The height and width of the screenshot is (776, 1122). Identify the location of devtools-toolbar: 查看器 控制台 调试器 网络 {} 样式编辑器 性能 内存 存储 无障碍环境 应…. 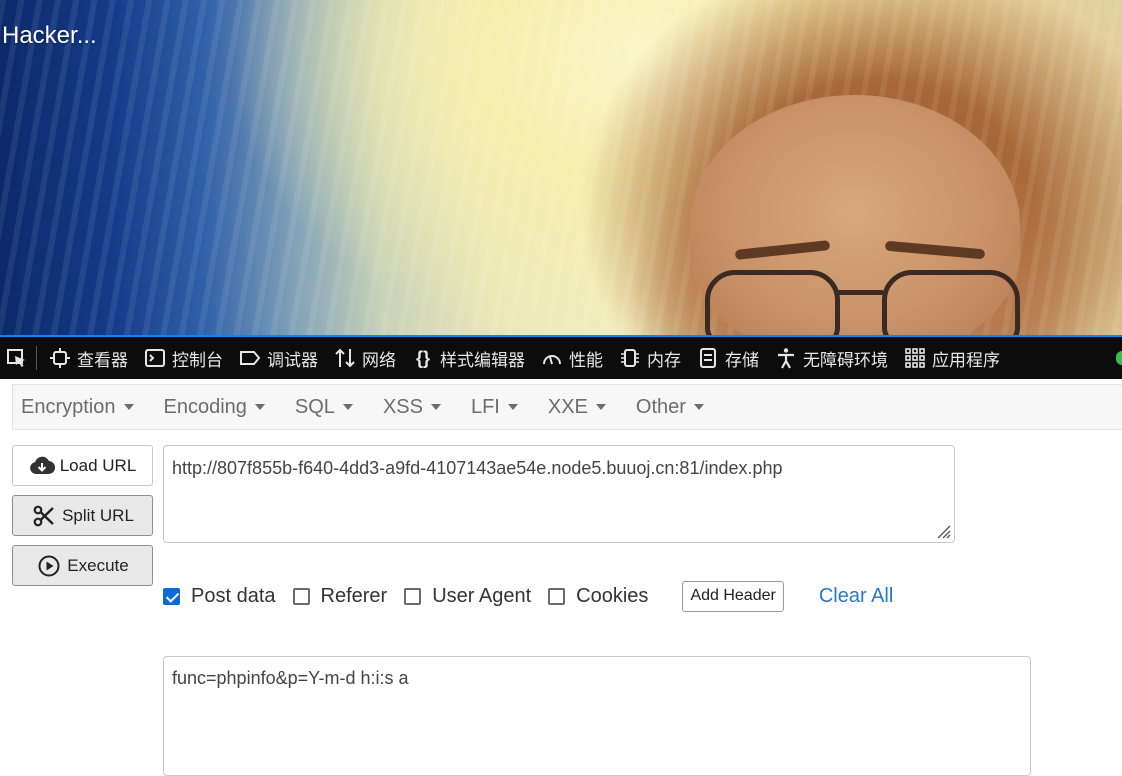
(561, 357).